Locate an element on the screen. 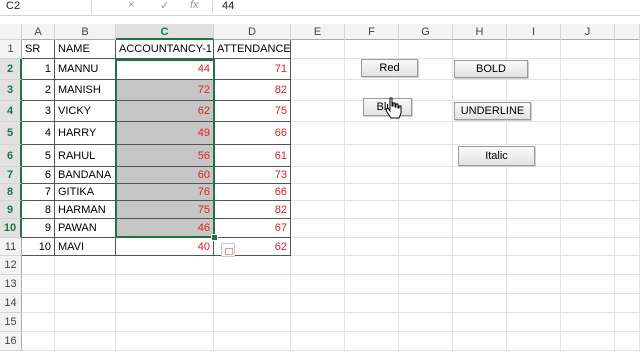  table-cell-name: HARMAN is located at coordinates (85, 210).